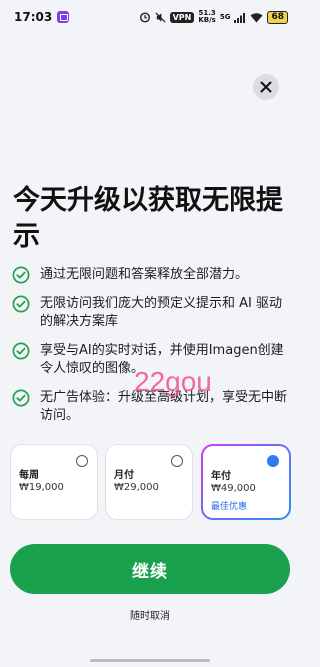  What do you see at coordinates (150, 660) in the screenshot?
I see `home-indicator` at bounding box center [150, 660].